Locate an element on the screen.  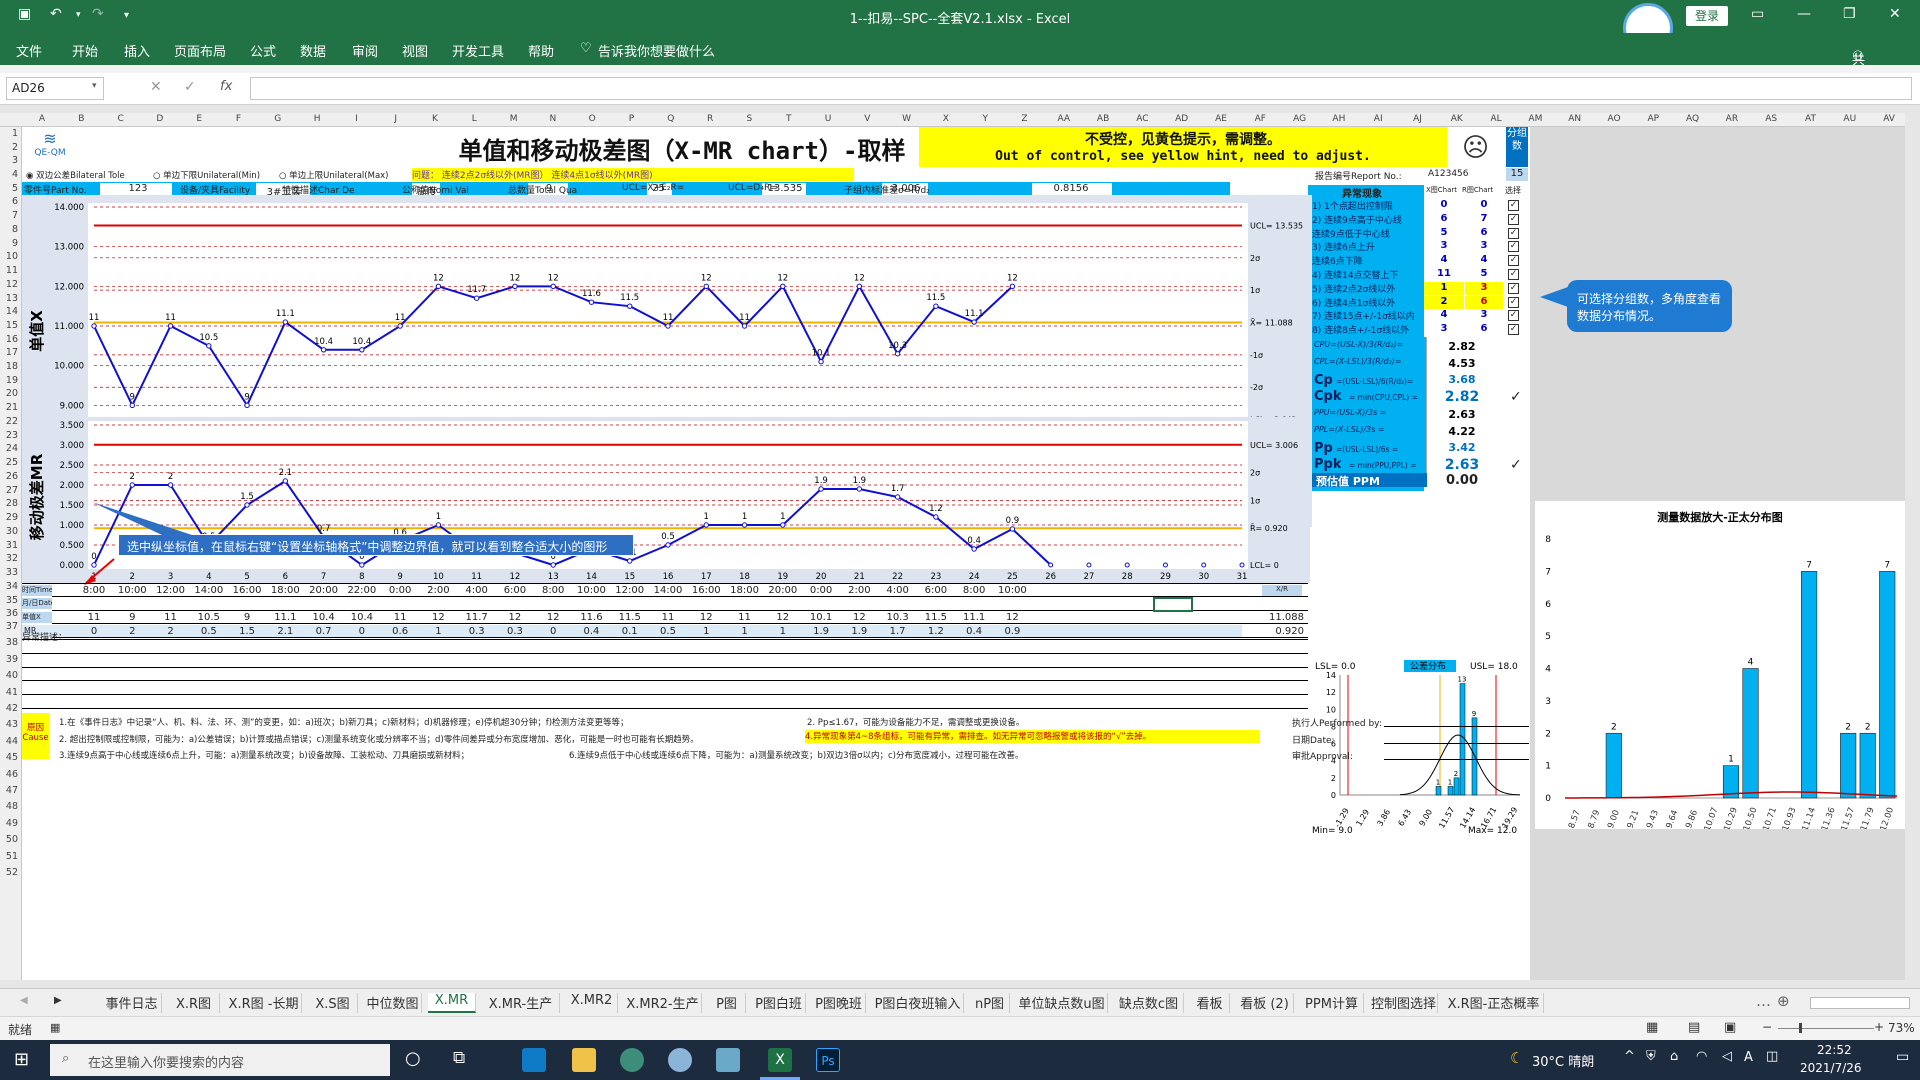
photoshop-icon: Ps is located at coordinates (828, 1060).